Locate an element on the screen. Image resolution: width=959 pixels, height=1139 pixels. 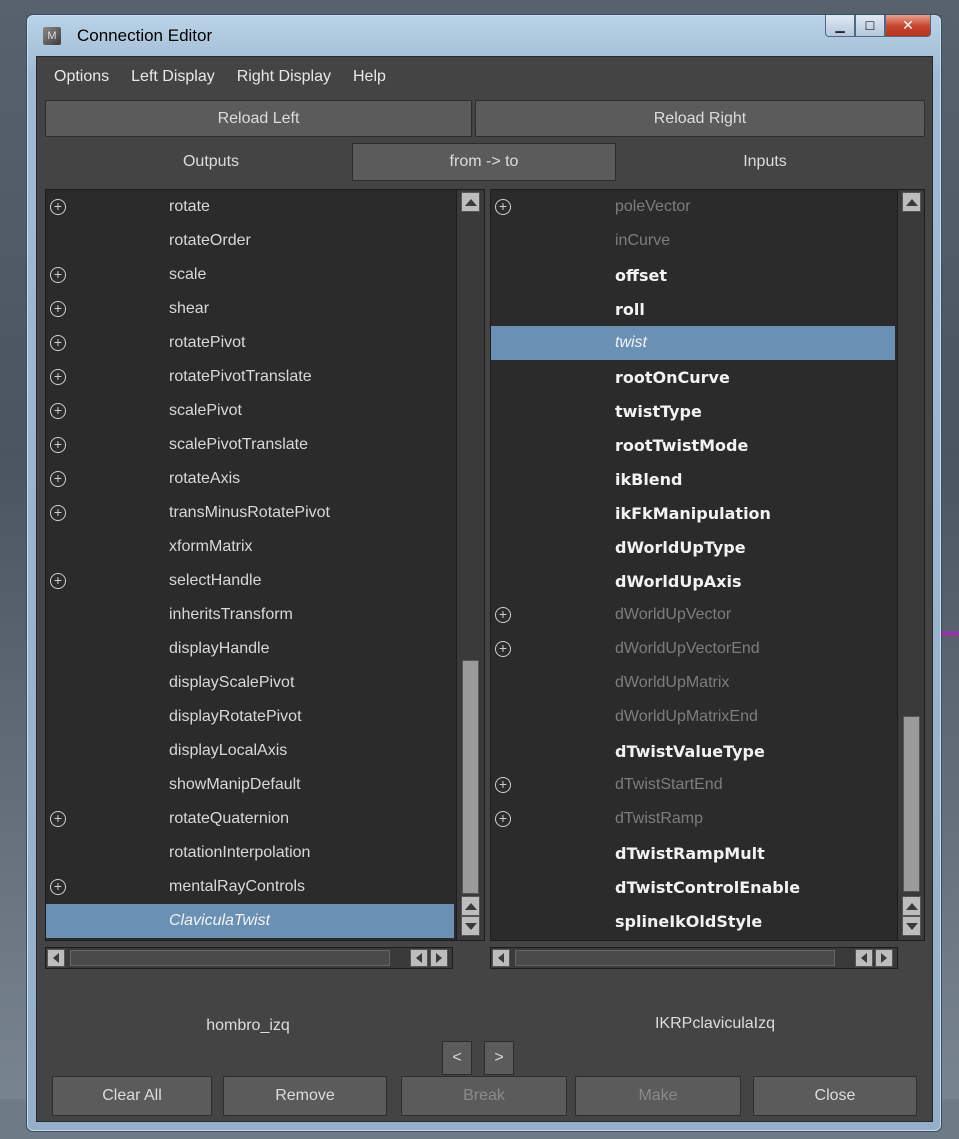
list-item: + poleVector is located at coordinates (693, 207).